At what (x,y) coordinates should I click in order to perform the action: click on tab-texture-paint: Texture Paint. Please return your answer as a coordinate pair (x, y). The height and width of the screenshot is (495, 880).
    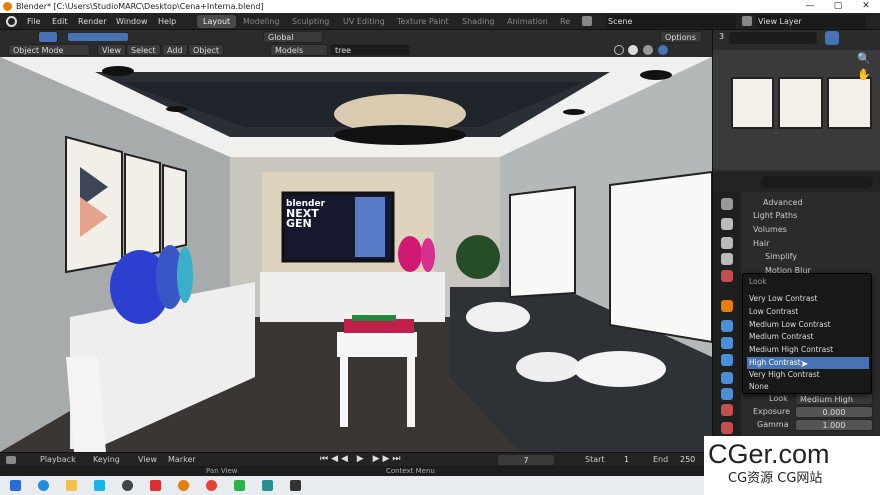
    Looking at the image, I should click on (423, 21).